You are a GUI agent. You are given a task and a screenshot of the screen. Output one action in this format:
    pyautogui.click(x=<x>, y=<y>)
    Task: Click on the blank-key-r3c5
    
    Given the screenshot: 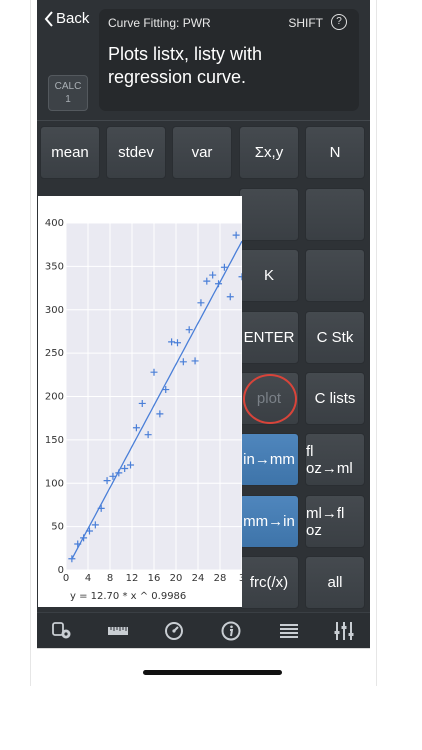 What is the action you would take?
    pyautogui.click(x=335, y=275)
    